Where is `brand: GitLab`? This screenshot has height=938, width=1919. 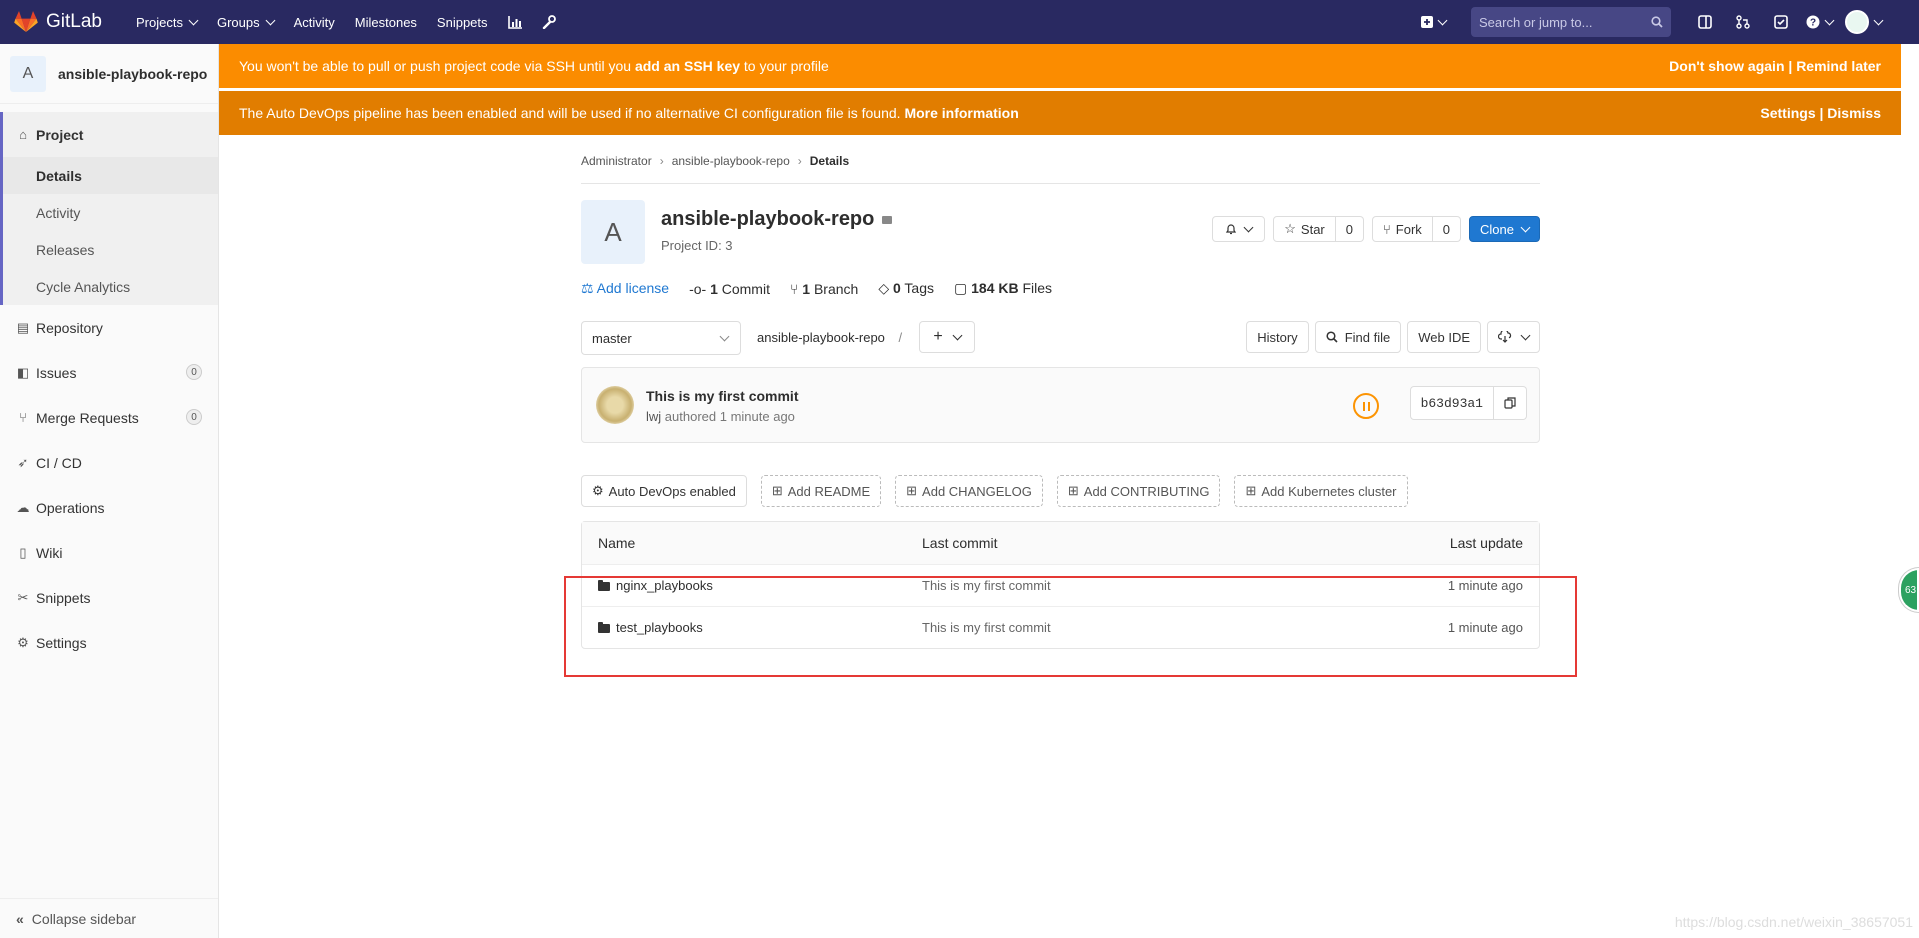
brand: GitLab is located at coordinates (59, 22).